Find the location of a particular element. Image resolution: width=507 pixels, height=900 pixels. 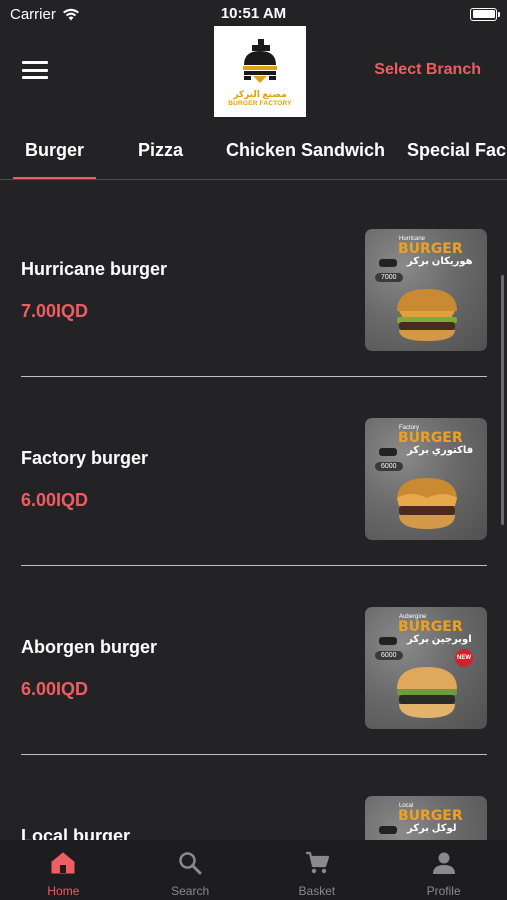

nav-search: Search is located at coordinates (190, 870).